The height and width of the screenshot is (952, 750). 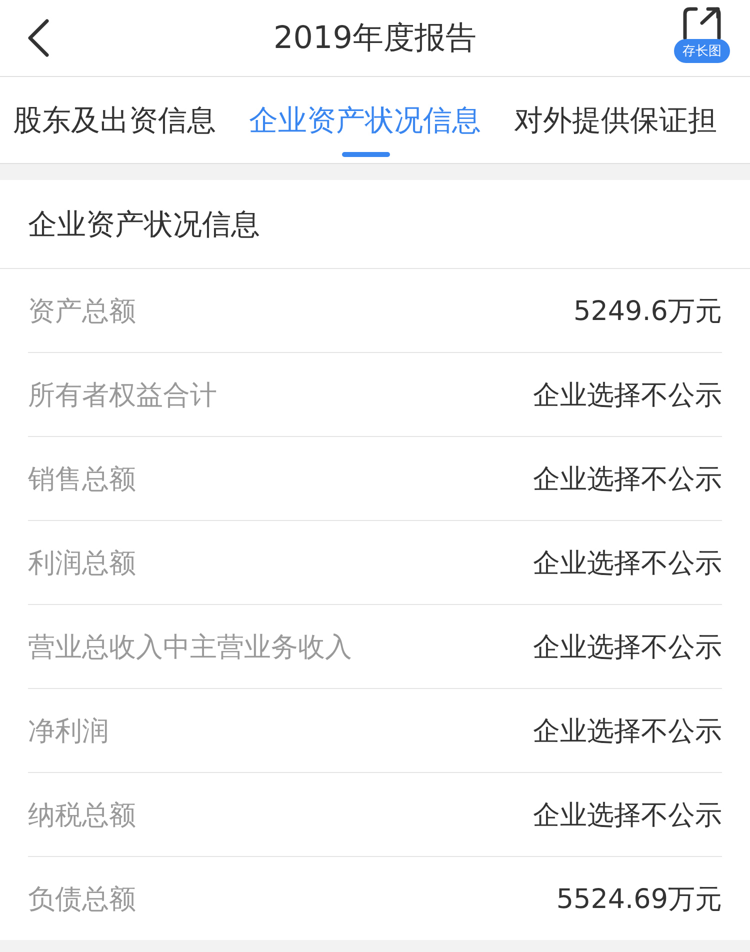 What do you see at coordinates (68, 731) in the screenshot?
I see `field-label: 净利润` at bounding box center [68, 731].